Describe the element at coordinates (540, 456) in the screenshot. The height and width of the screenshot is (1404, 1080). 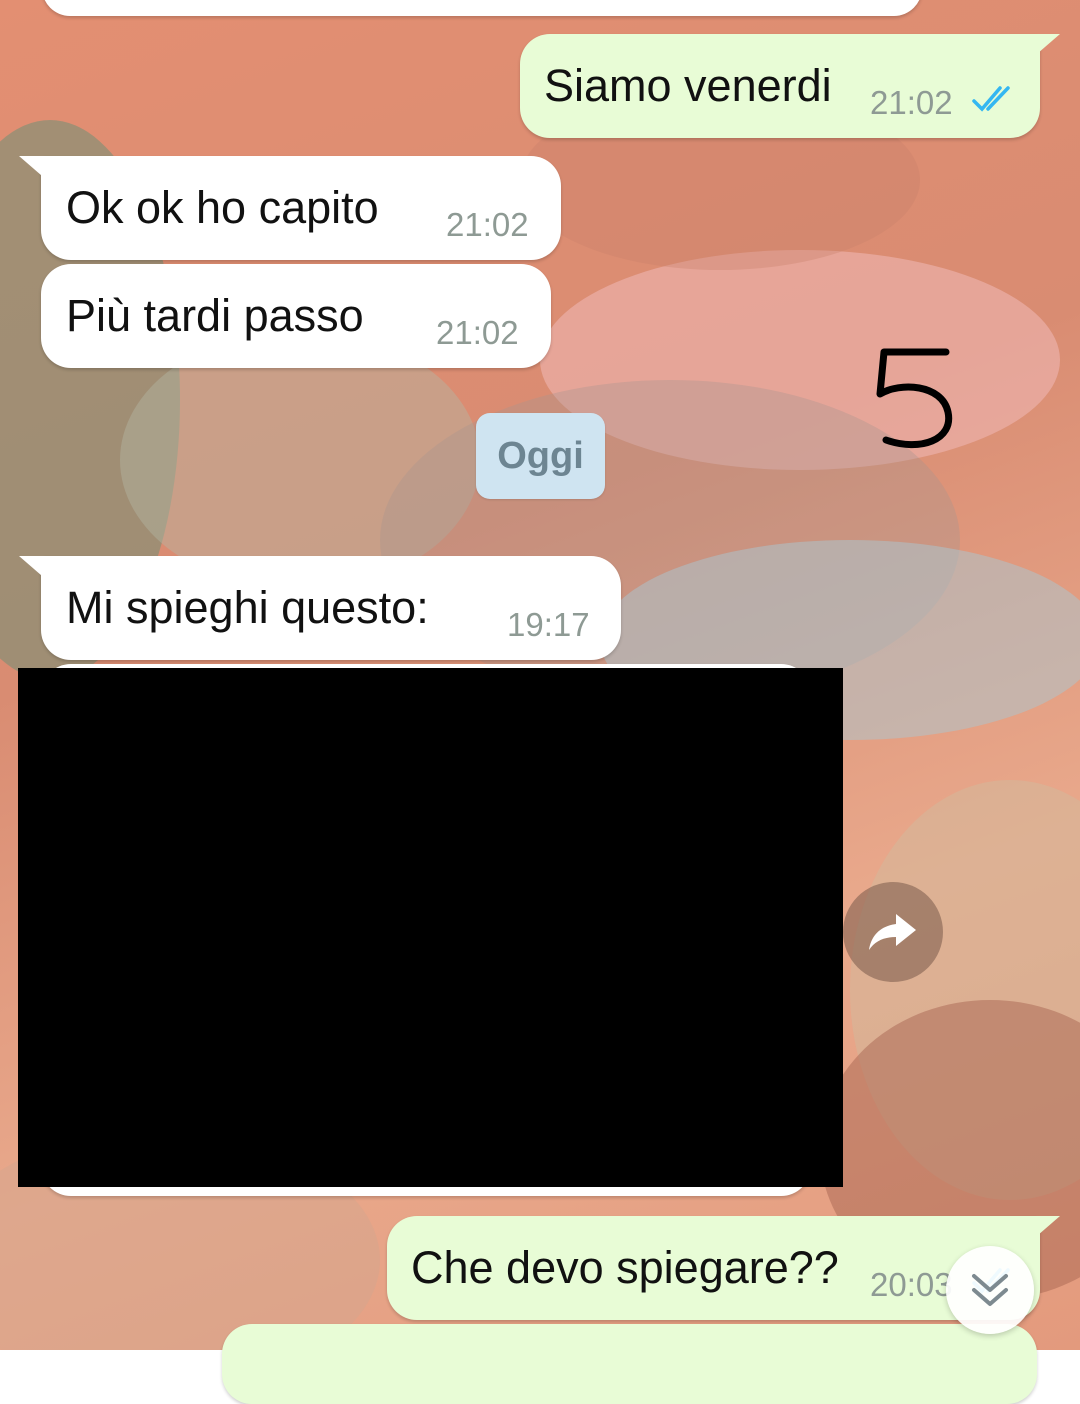
I see `date-separator: Oggi` at that location.